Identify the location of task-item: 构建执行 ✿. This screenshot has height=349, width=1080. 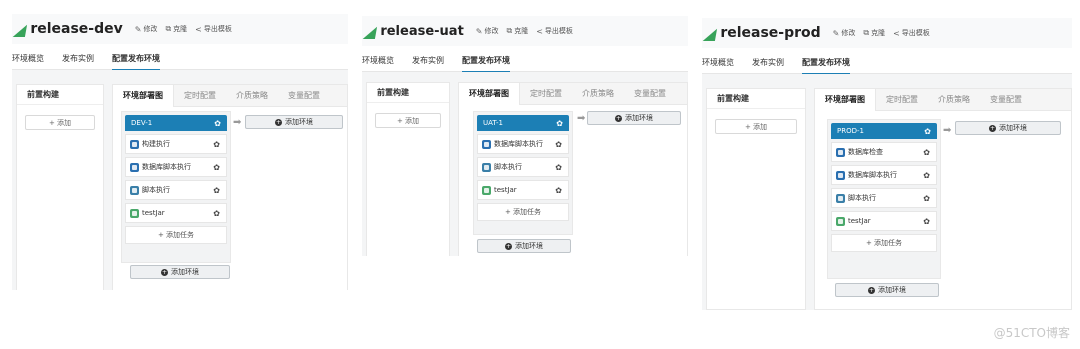
(176, 144).